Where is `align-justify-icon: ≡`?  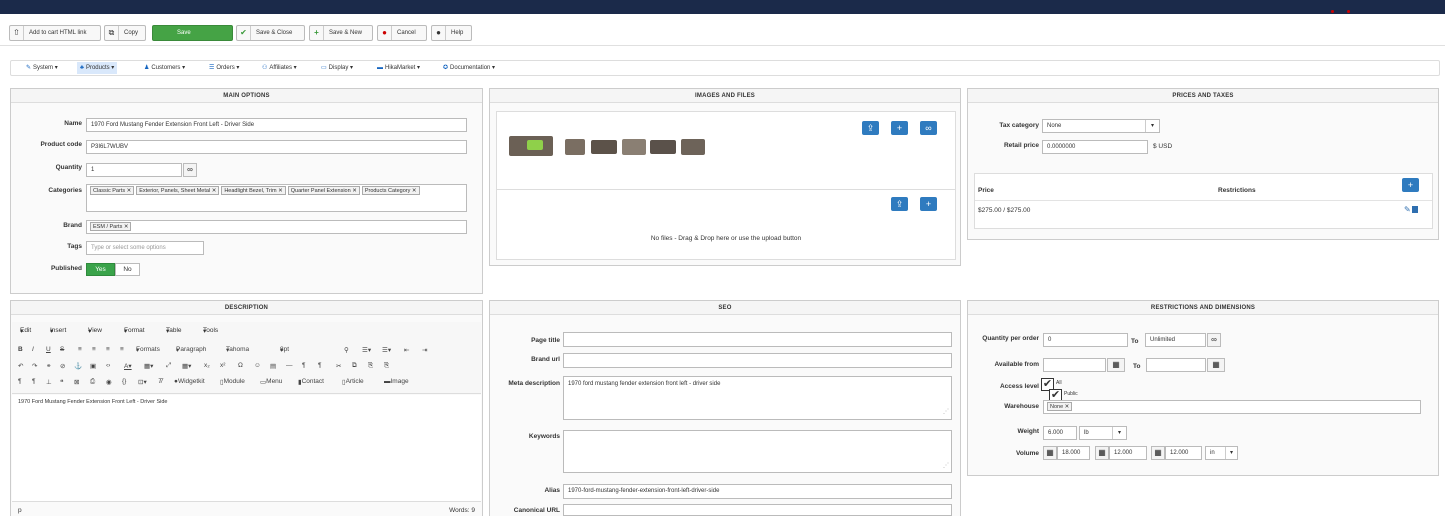 align-justify-icon: ≡ is located at coordinates (122, 349).